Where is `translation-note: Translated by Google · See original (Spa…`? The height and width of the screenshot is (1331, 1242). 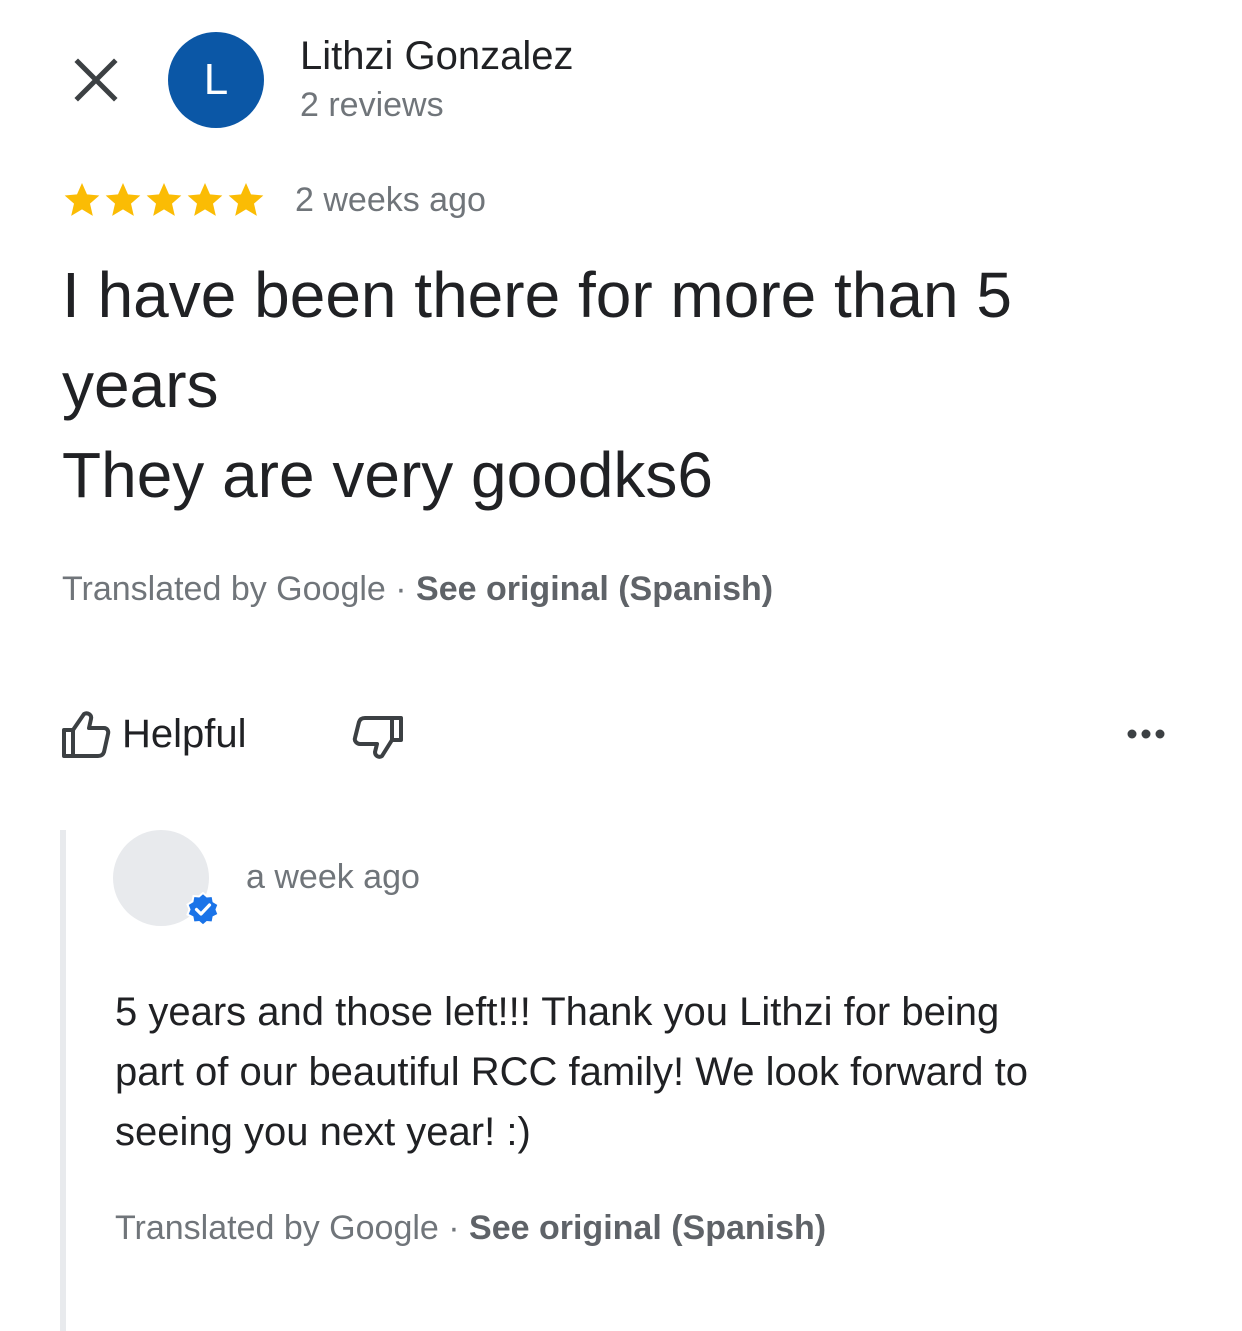 translation-note: Translated by Google · See original (Spa… is located at coordinates (417, 589).